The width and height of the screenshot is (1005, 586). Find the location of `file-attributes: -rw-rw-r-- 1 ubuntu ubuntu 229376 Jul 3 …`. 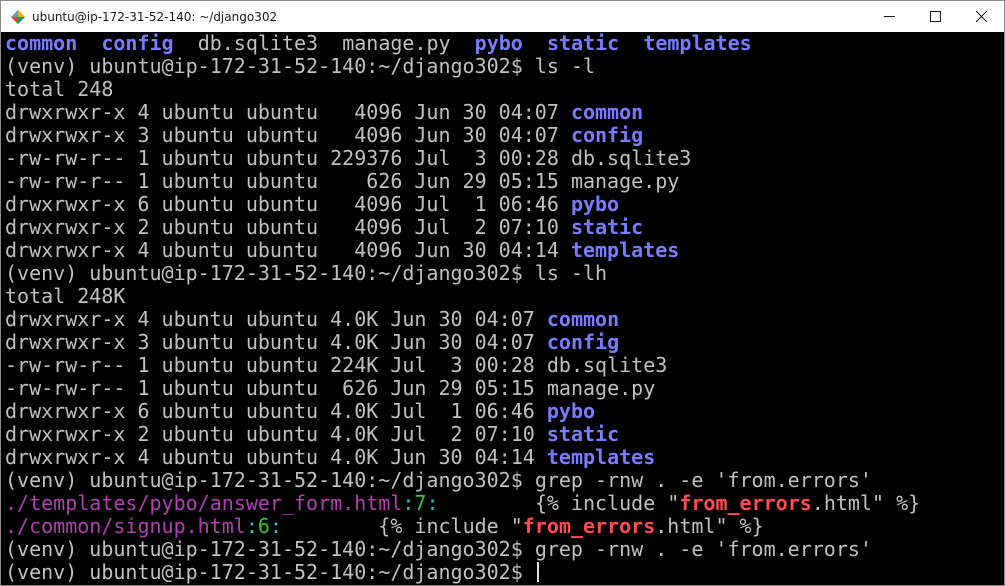

file-attributes: -rw-rw-r-- 1 ubuntu ubuntu 229376 Jul 3 … is located at coordinates (288, 158).